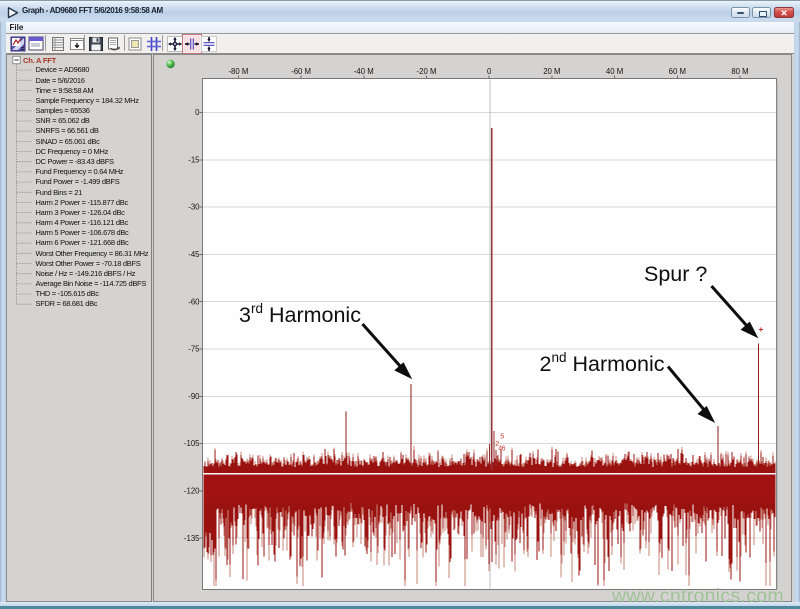 Image resolution: width=800 pixels, height=609 pixels. I want to click on svg-text: -60 M, so click(301, 71).